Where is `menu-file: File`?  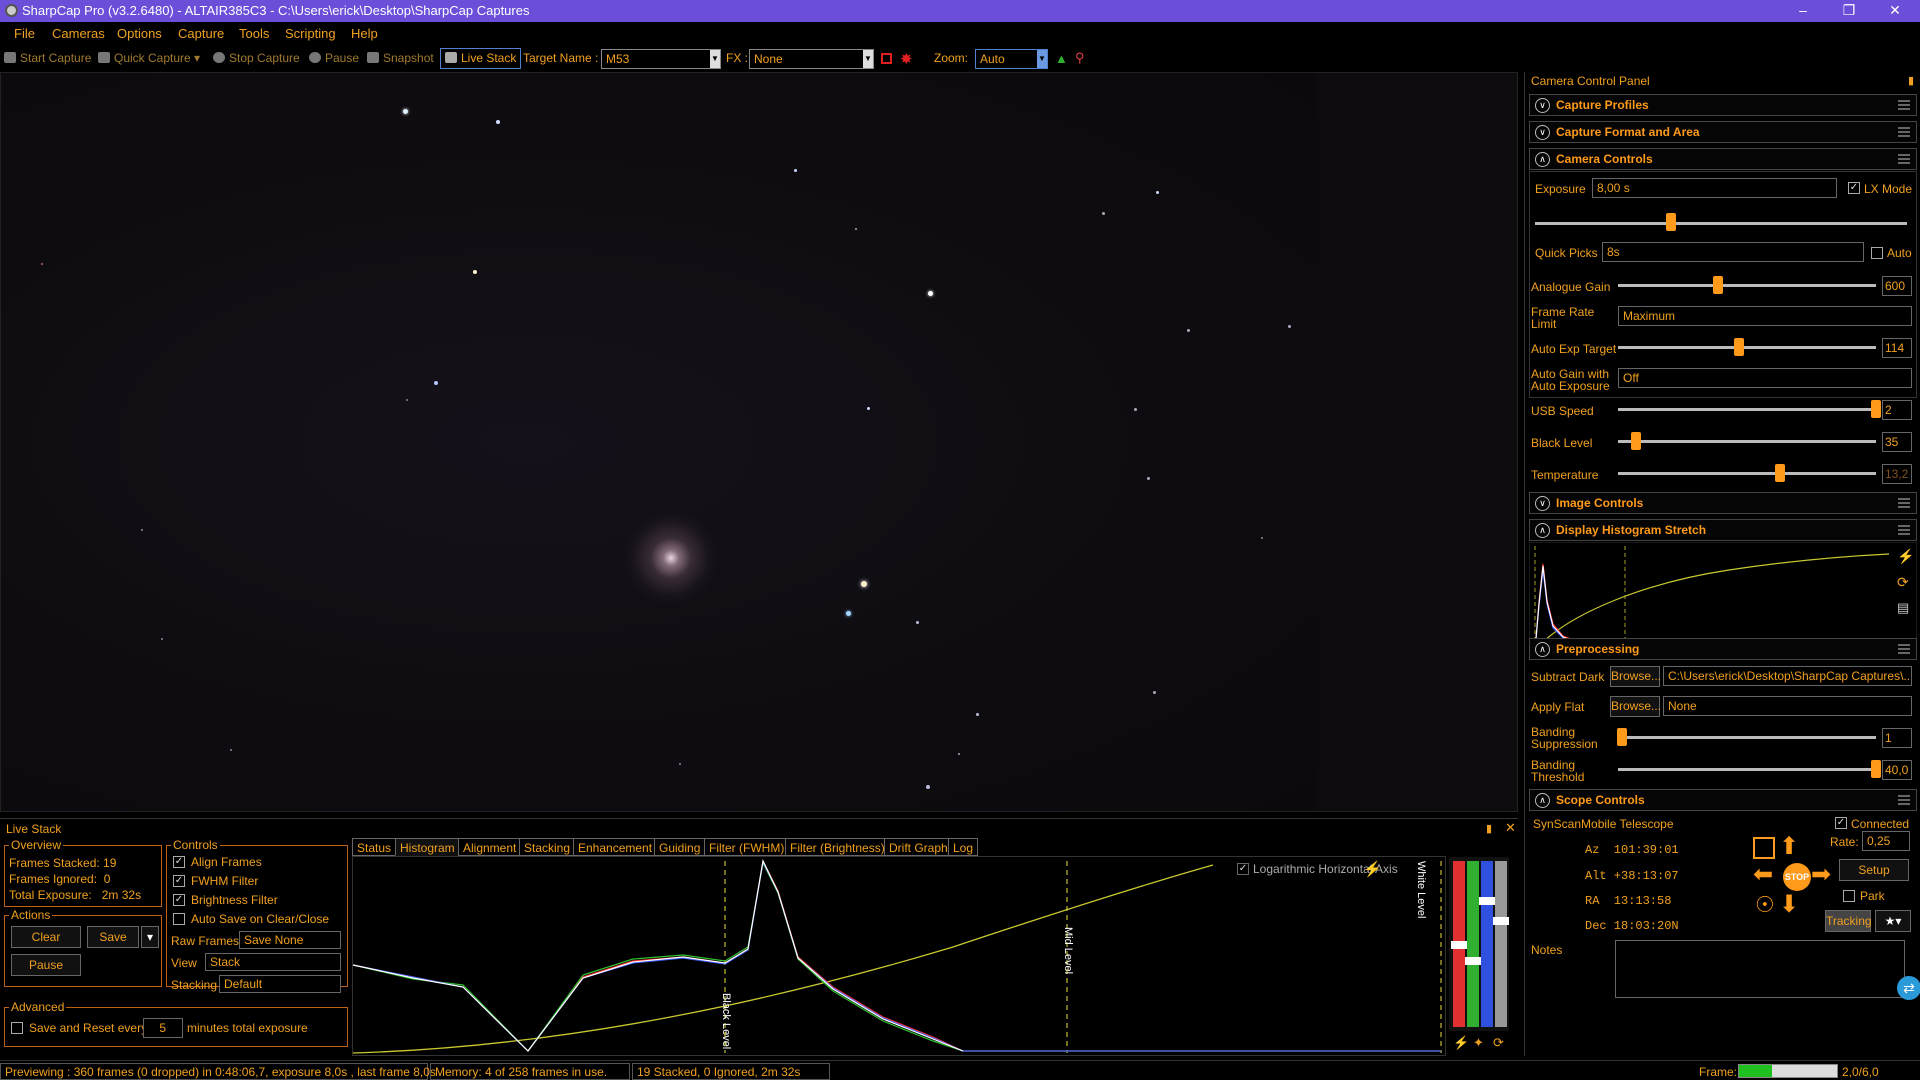
menu-file: File is located at coordinates (24, 33).